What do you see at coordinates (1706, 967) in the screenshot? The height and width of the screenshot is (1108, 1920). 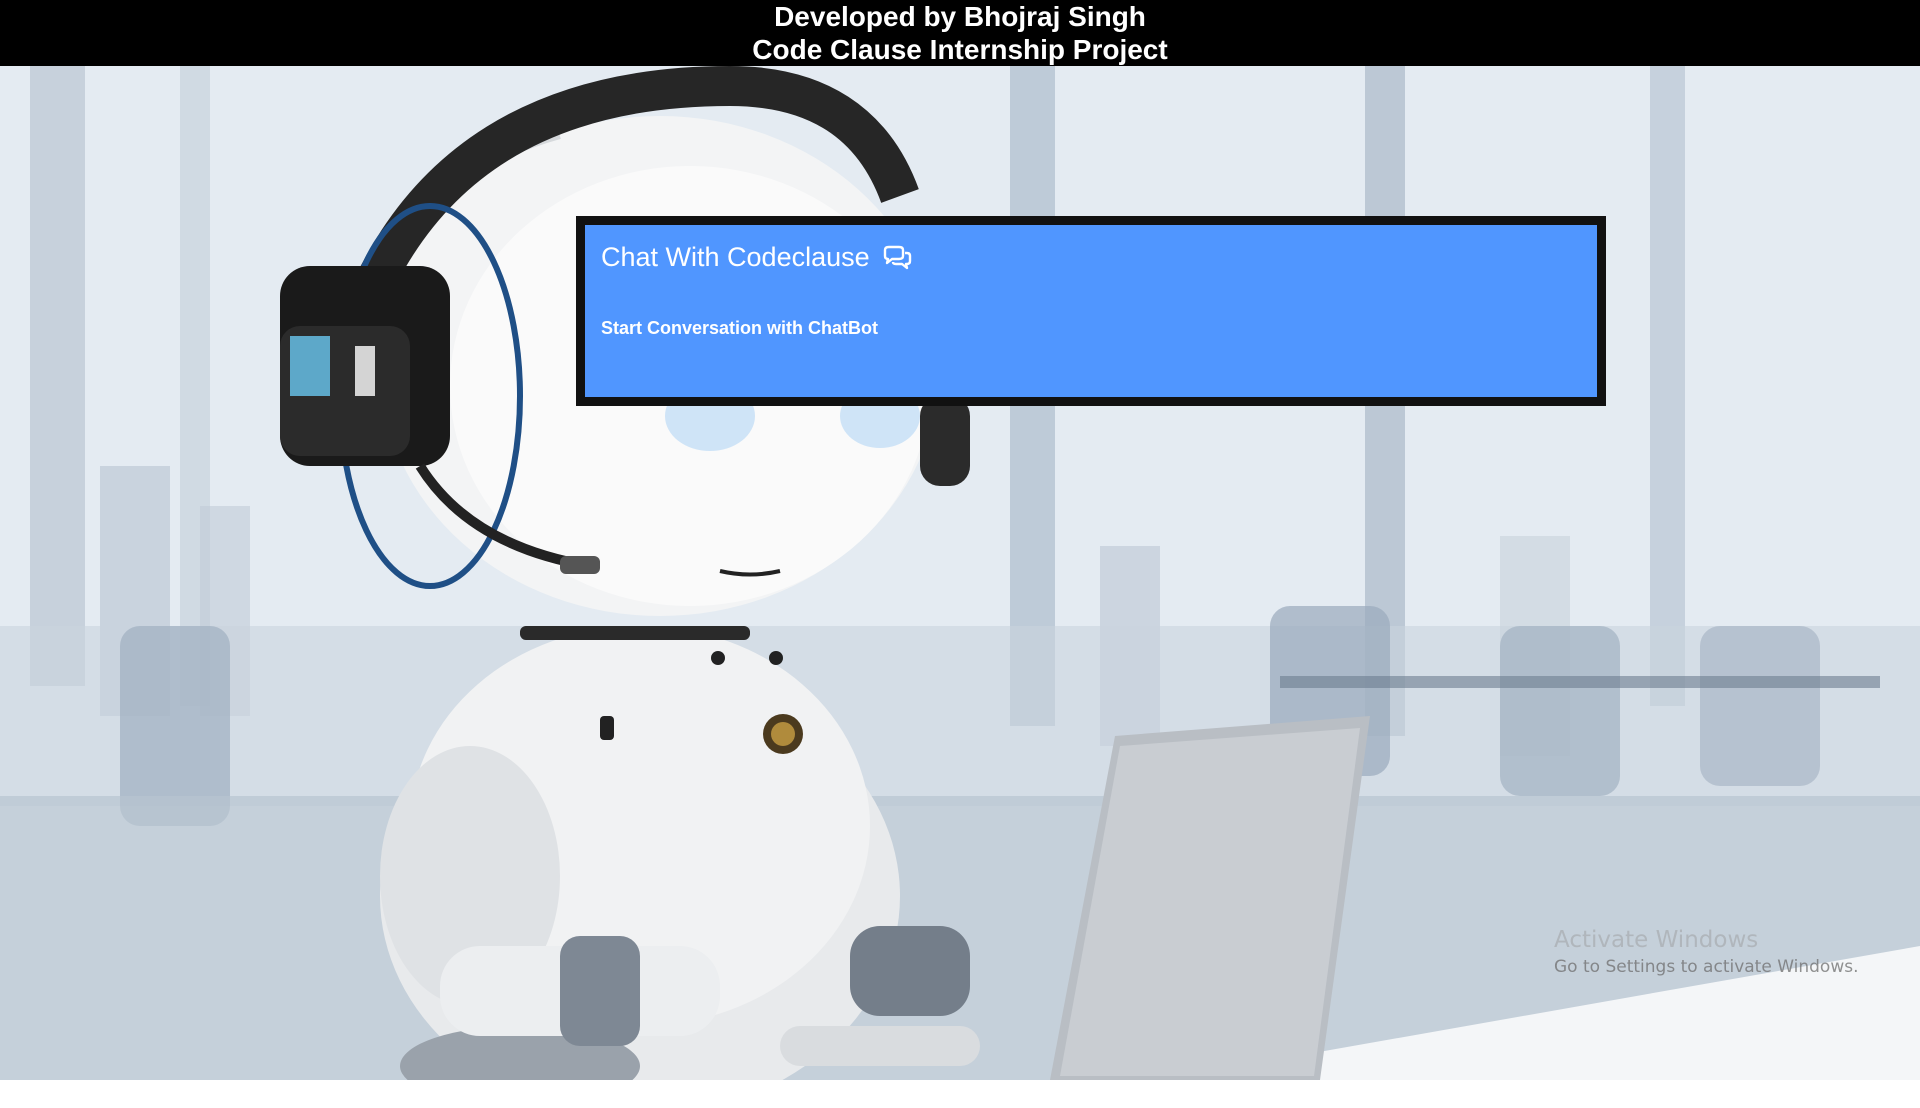 I see `watermark-subtitle: Go to Settings to activate Windows.` at bounding box center [1706, 967].